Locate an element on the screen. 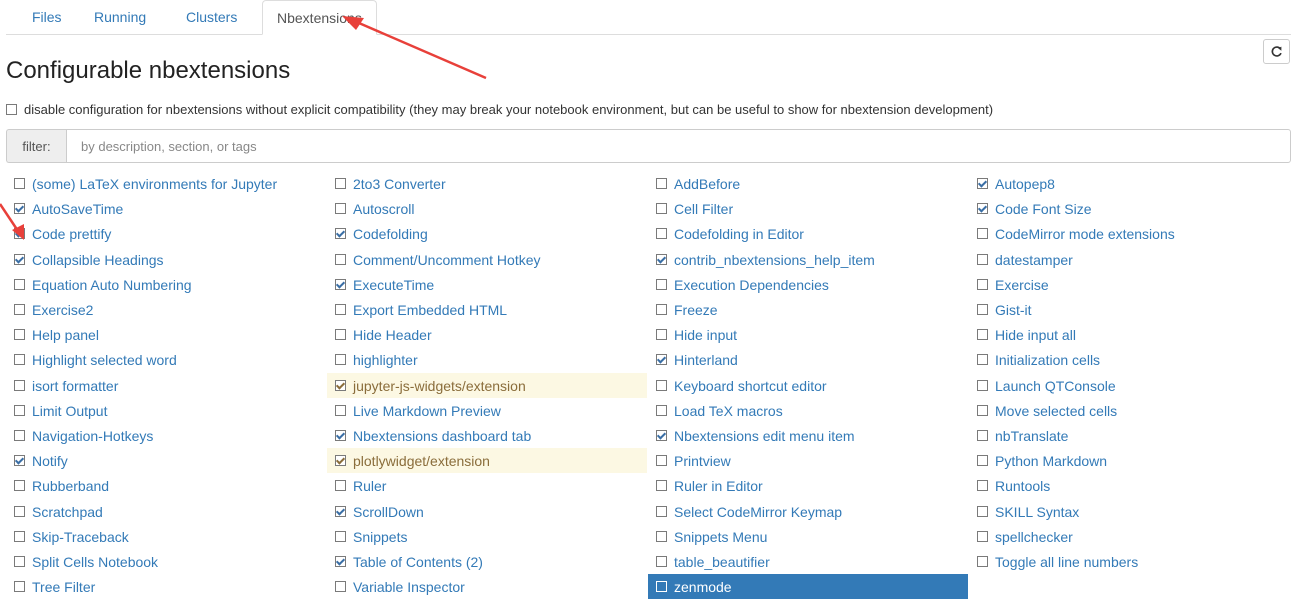  extension-item: Variable Inspector is located at coordinates (487, 586).